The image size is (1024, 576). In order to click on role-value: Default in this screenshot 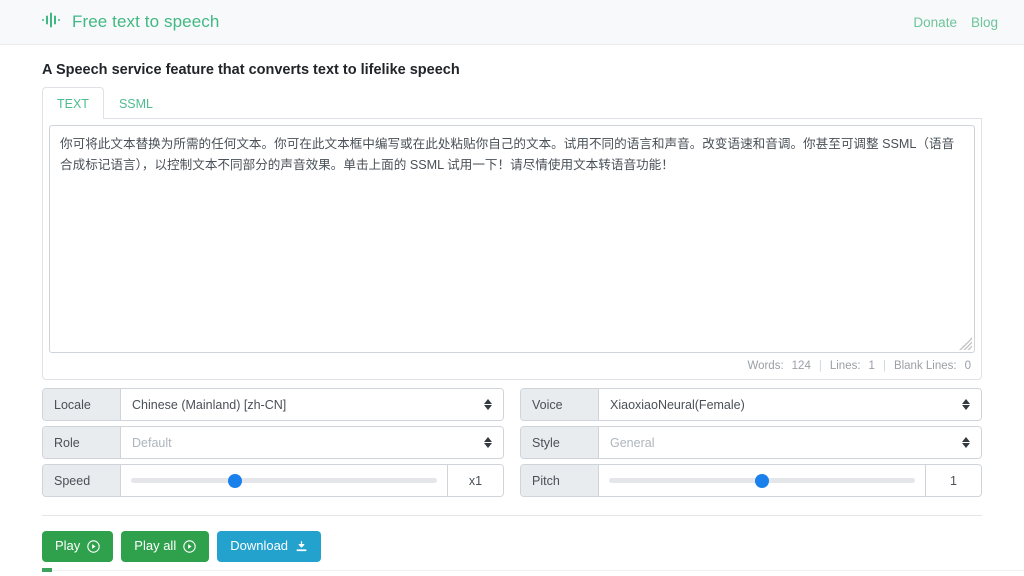, I will do `click(152, 442)`.